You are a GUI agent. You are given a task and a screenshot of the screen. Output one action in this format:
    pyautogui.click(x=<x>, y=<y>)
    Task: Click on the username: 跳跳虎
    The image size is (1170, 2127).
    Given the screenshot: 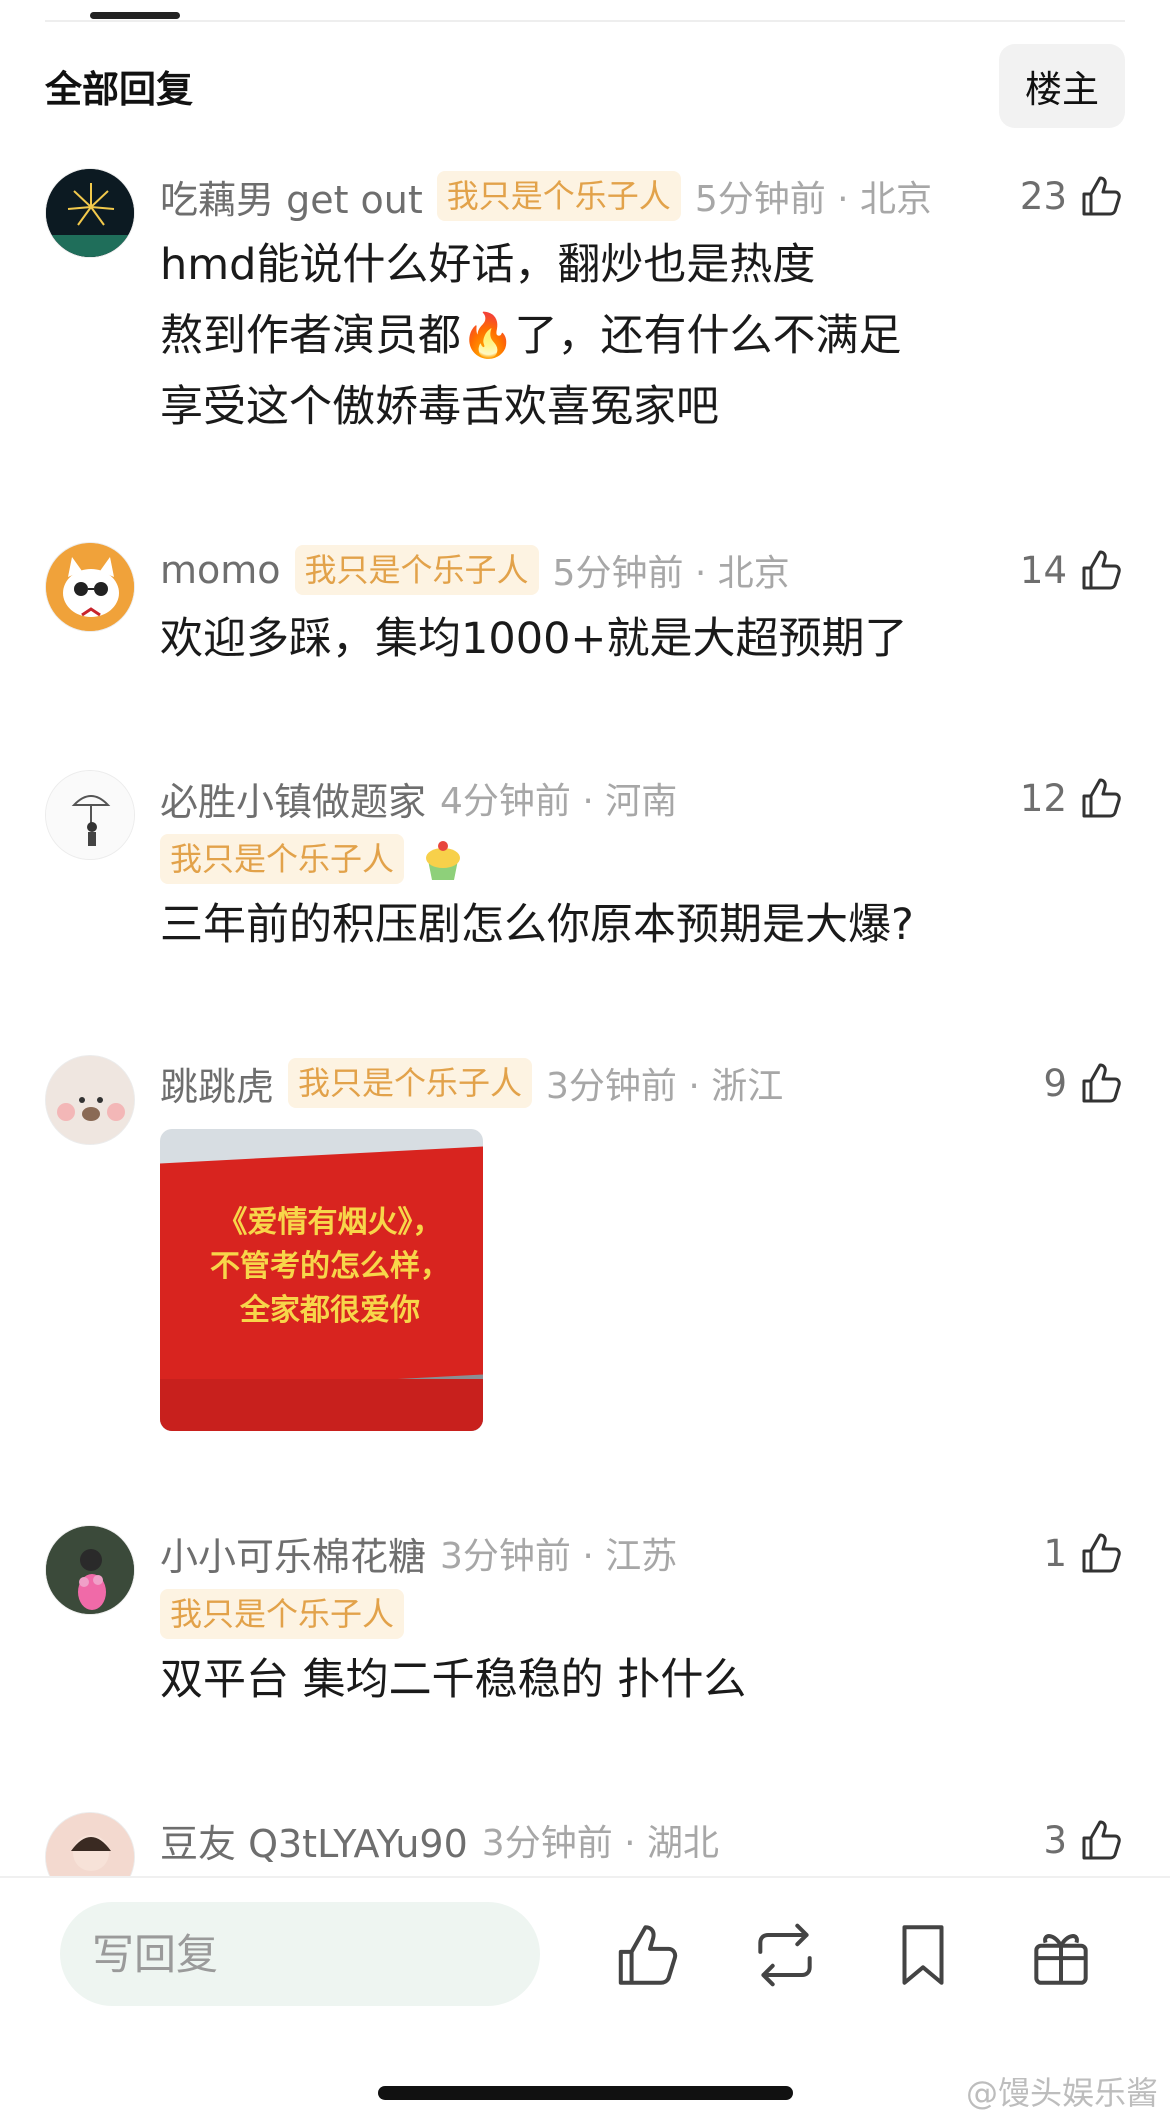 What is the action you would take?
    pyautogui.click(x=217, y=1083)
    